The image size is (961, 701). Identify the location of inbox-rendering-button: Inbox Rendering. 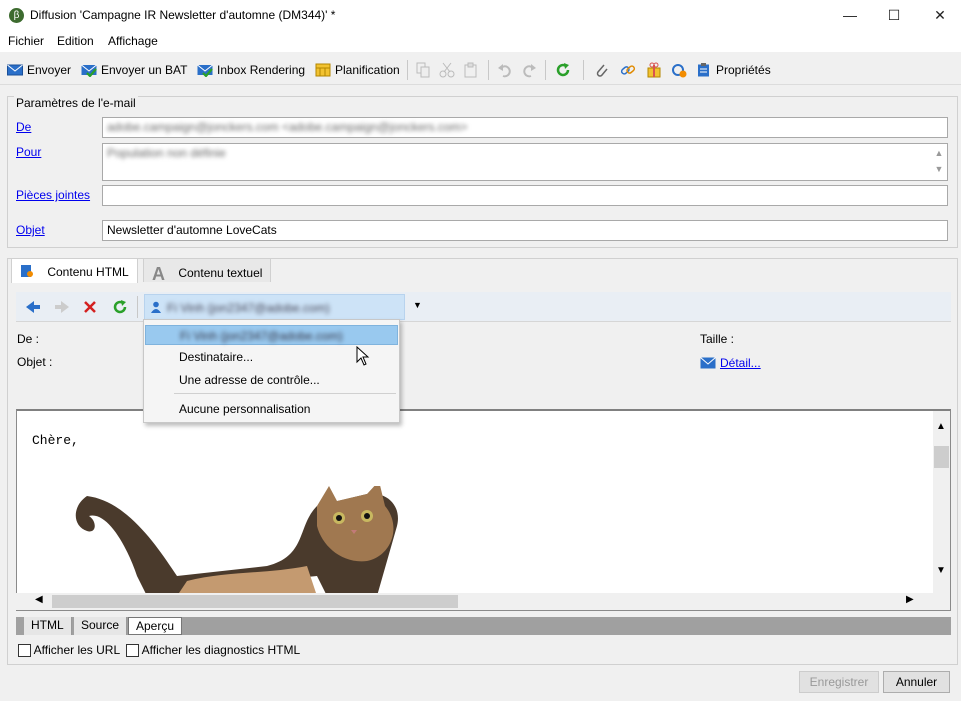
(251, 70).